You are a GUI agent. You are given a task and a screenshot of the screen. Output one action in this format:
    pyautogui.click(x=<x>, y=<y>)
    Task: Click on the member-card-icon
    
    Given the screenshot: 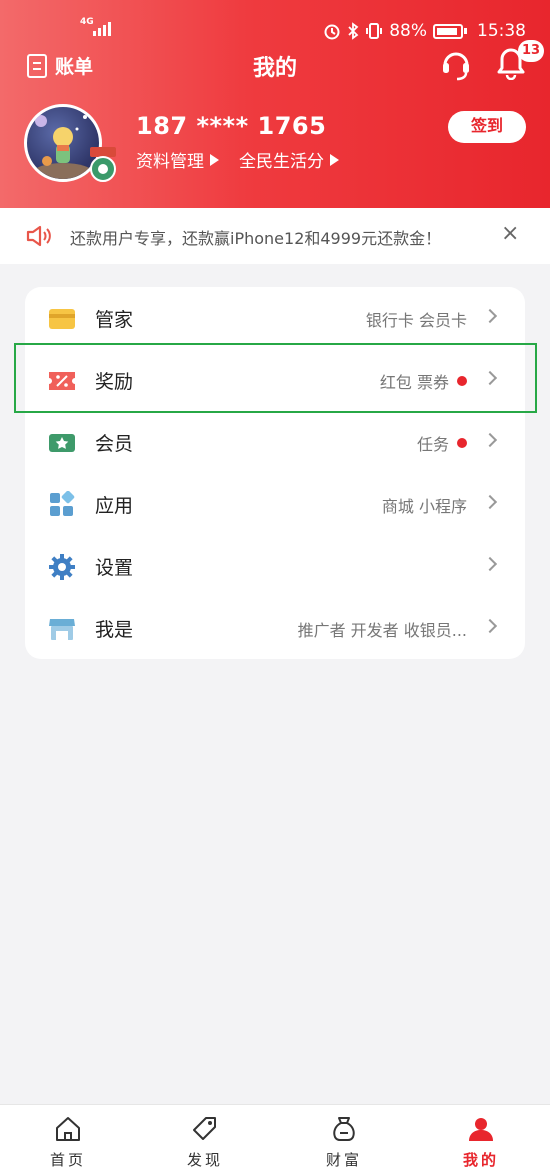 What is the action you would take?
    pyautogui.click(x=62, y=443)
    